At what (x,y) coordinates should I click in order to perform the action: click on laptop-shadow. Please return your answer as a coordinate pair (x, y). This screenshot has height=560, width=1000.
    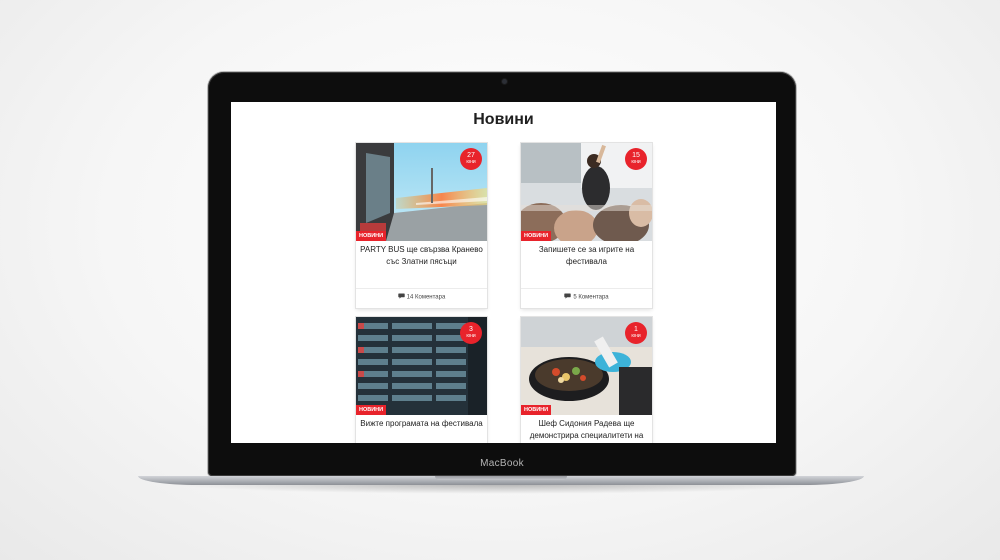
    Looking at the image, I should click on (500, 489).